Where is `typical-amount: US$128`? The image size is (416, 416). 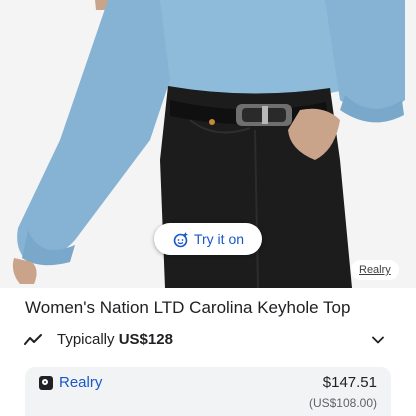
typical-amount: US$128 is located at coordinates (145, 339).